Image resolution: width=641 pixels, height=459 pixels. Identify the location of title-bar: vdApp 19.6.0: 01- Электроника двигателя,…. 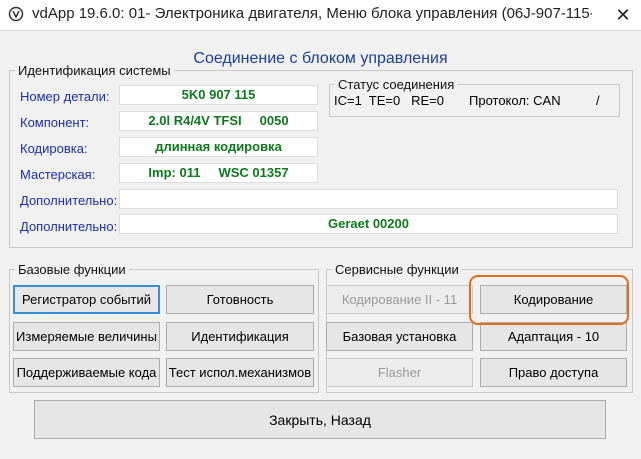
(320, 15).